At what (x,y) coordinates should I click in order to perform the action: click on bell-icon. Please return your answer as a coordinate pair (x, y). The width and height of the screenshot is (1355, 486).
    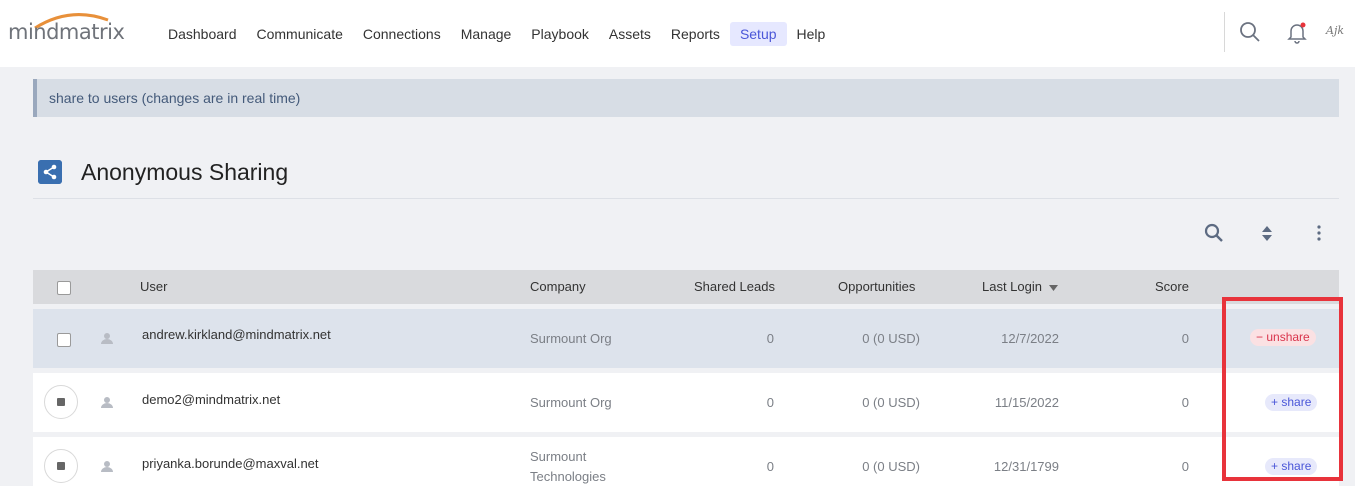
    Looking at the image, I should click on (1297, 32).